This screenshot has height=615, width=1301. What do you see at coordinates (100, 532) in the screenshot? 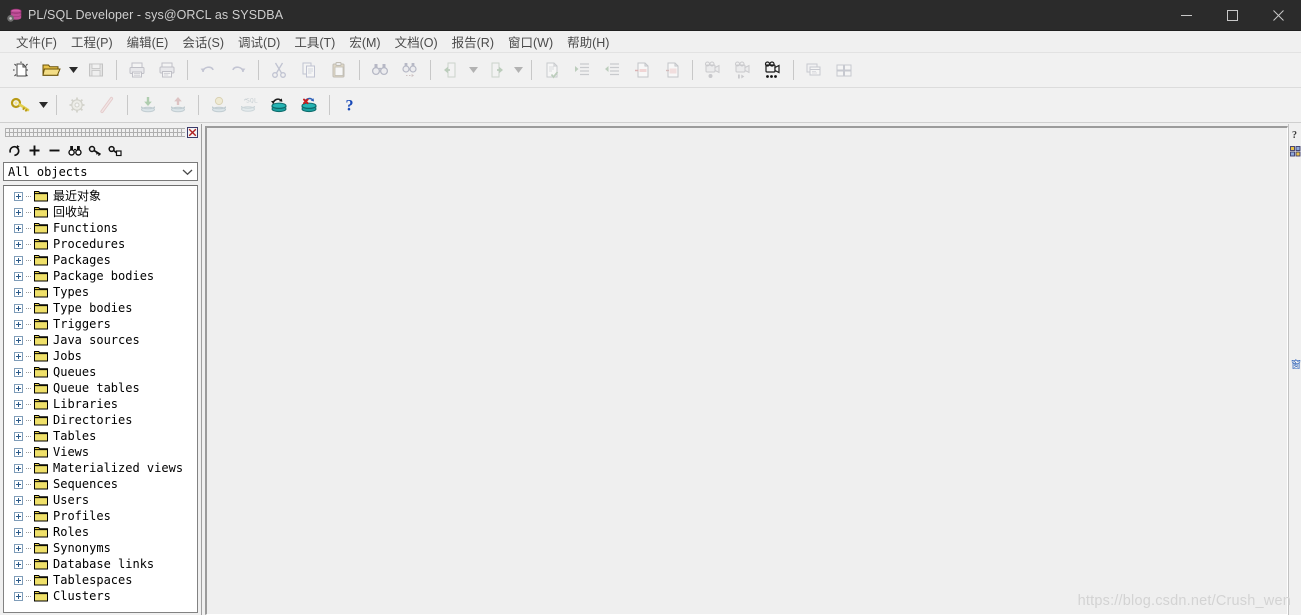
I see `tree-node: Roles` at bounding box center [100, 532].